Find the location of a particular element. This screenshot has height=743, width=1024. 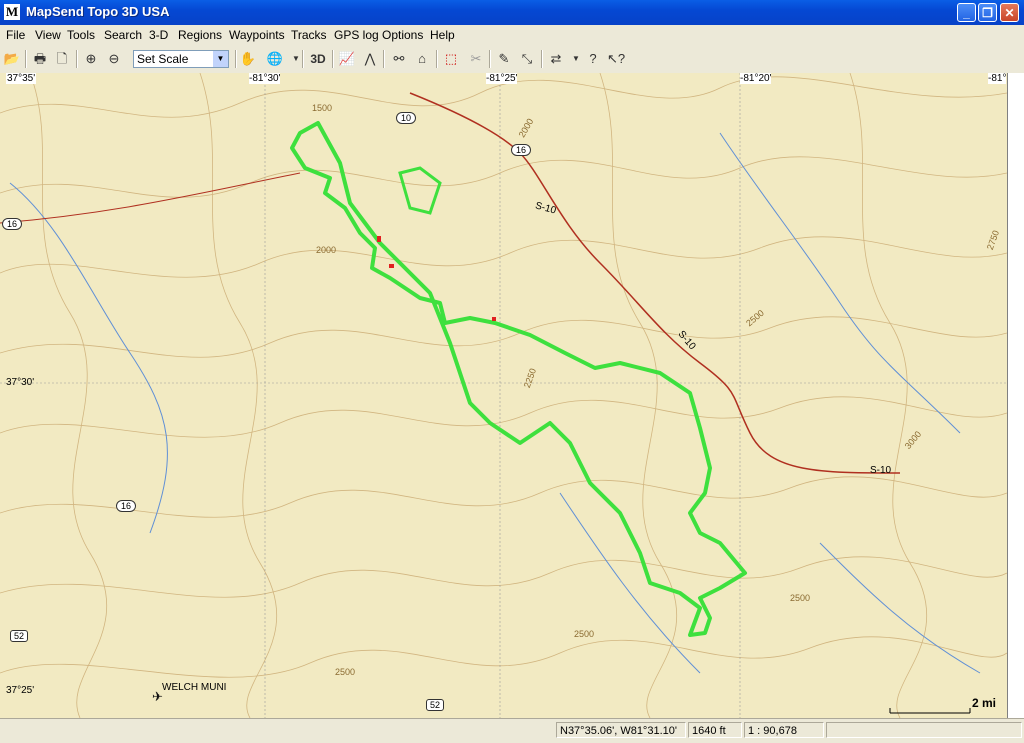

contour-label-9: 2500 is located at coordinates (800, 598).